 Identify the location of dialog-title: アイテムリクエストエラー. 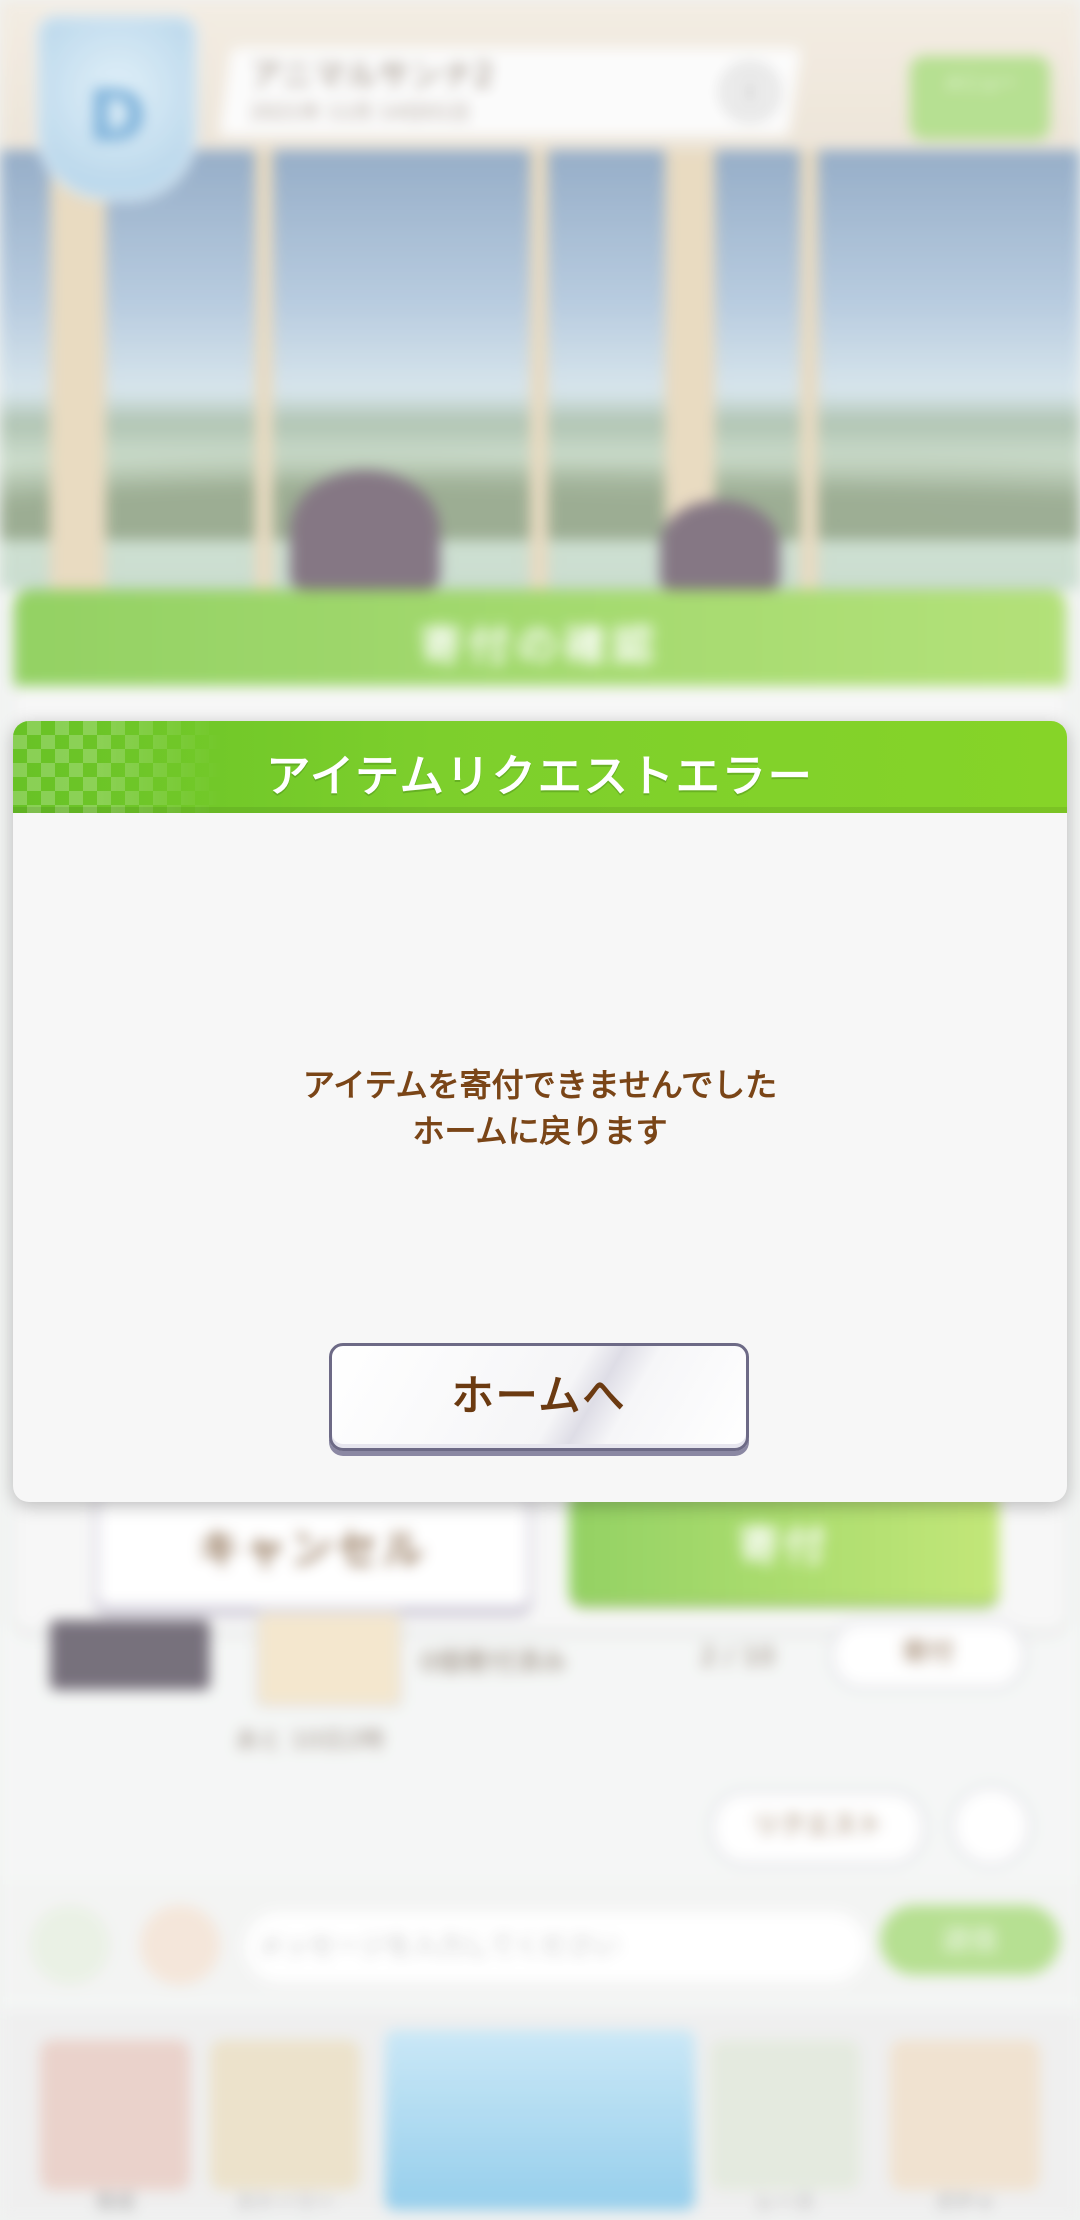
(540, 776).